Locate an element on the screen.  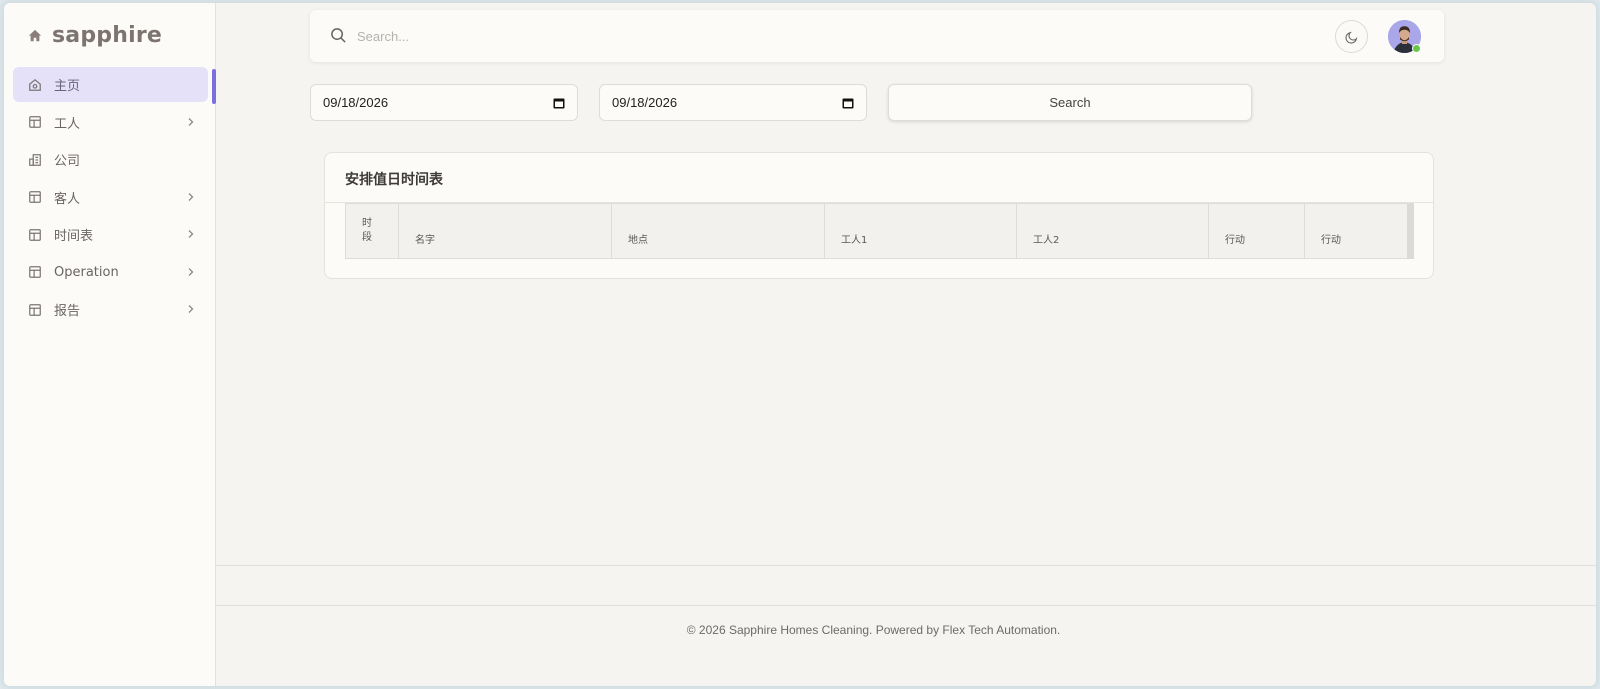
card-title: 安排值日时间表 is located at coordinates (394, 180).